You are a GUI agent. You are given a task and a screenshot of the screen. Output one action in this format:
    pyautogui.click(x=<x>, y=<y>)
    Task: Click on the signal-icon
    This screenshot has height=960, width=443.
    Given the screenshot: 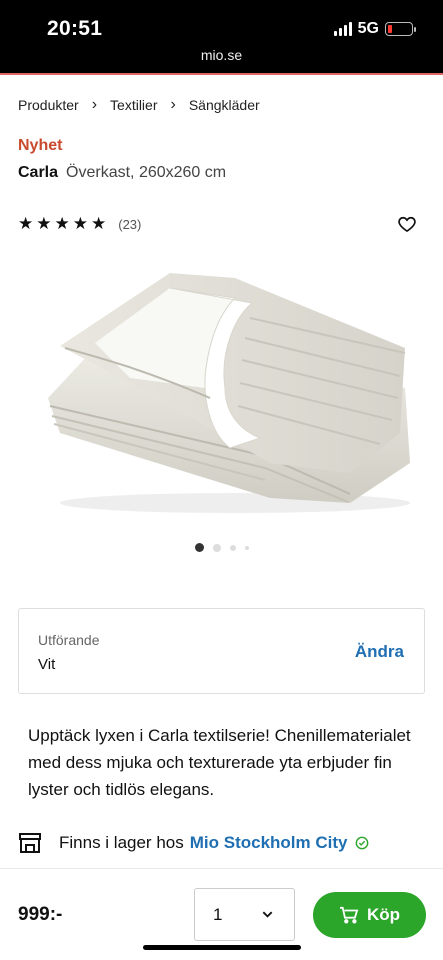 What is the action you would take?
    pyautogui.click(x=342, y=29)
    